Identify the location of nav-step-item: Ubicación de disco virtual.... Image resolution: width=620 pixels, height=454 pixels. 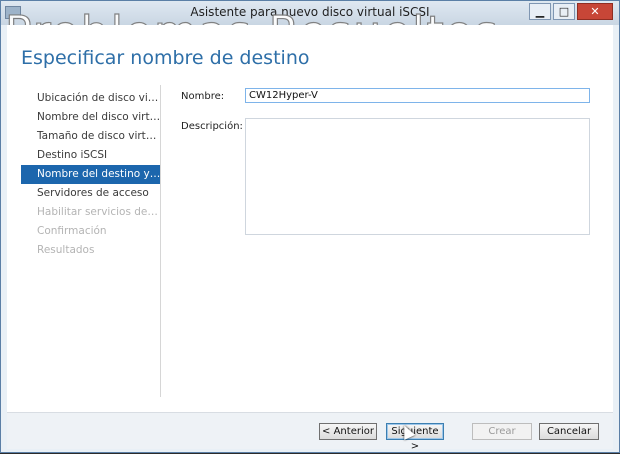
(91, 98).